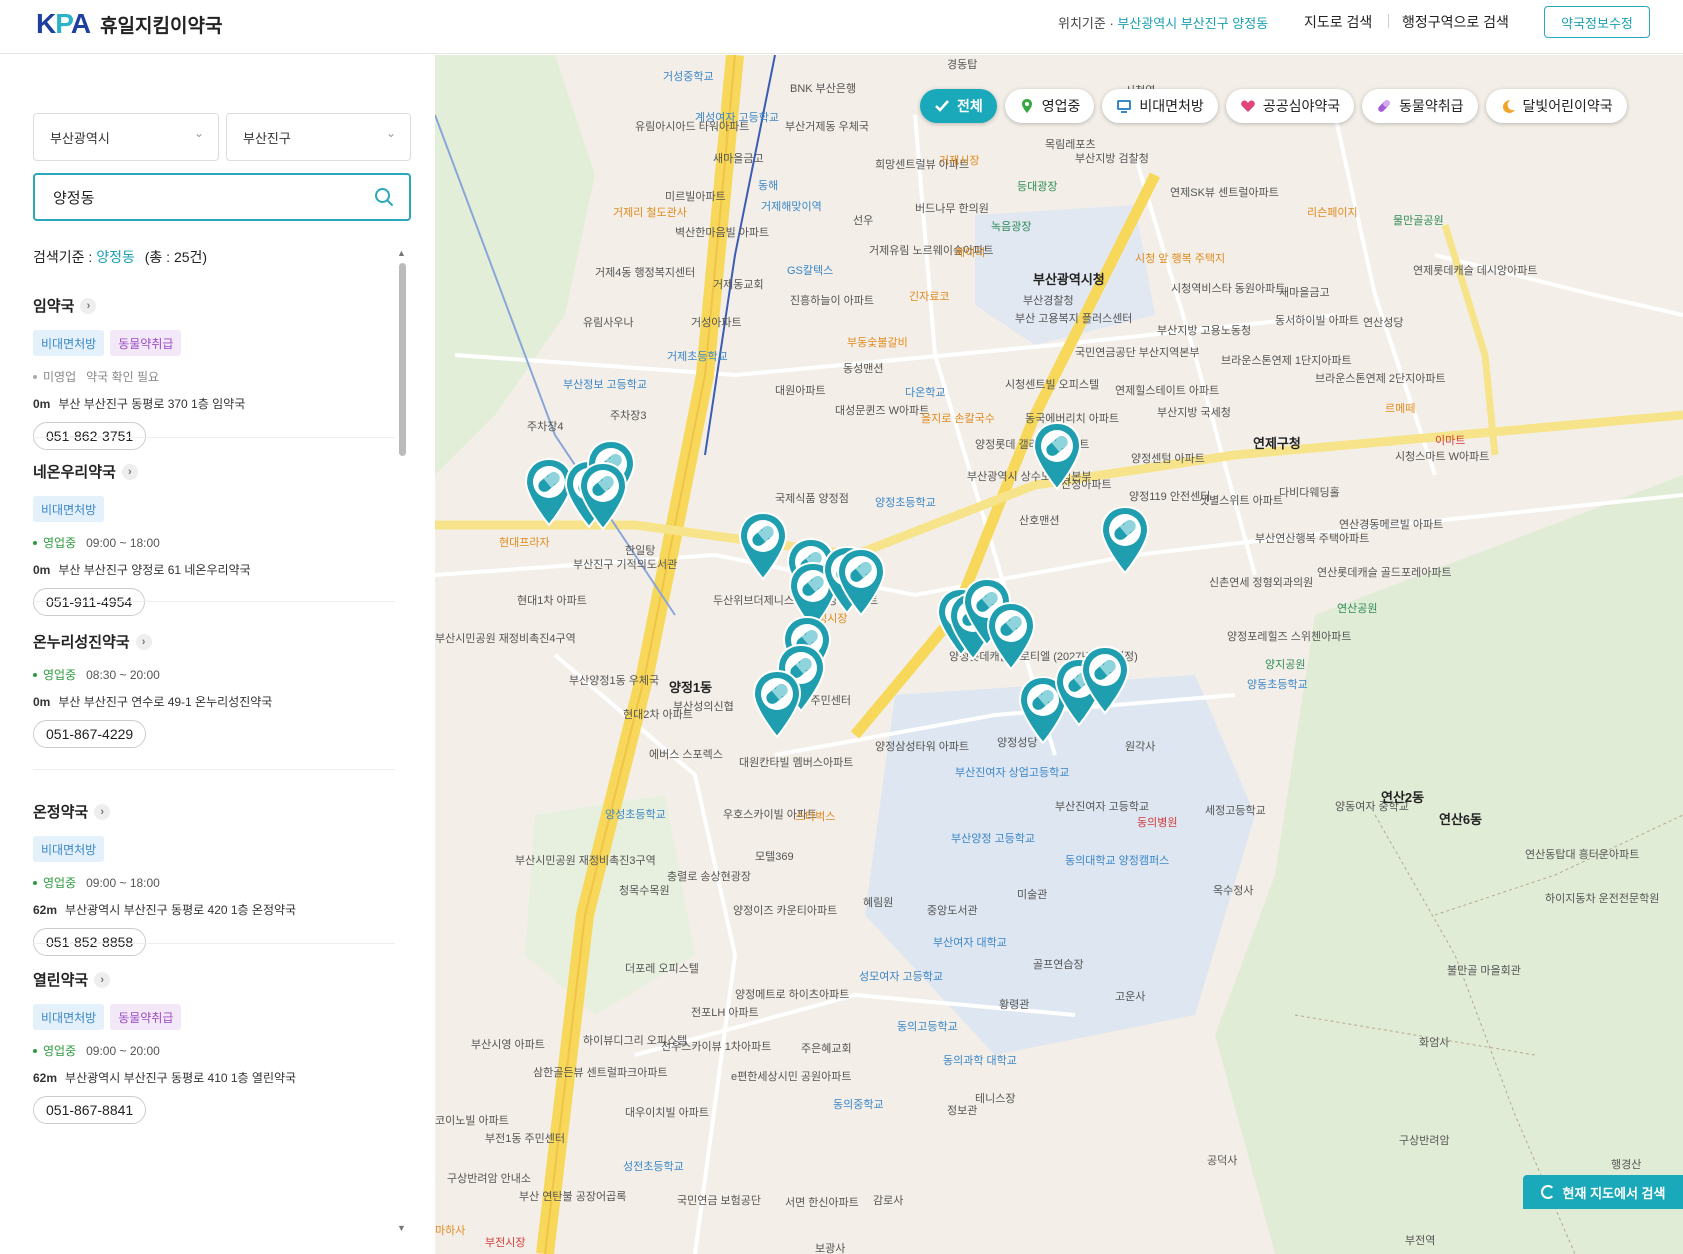  What do you see at coordinates (695, 197) in the screenshot?
I see `map-label: 미르빌아파트` at bounding box center [695, 197].